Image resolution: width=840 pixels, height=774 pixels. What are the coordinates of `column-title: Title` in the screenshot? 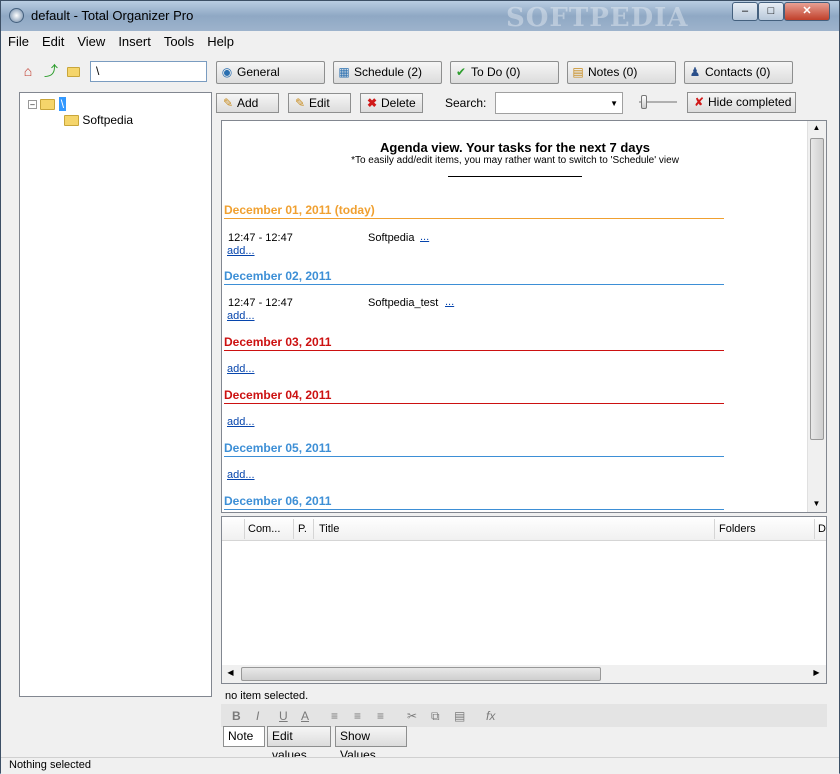 It's located at (329, 529).